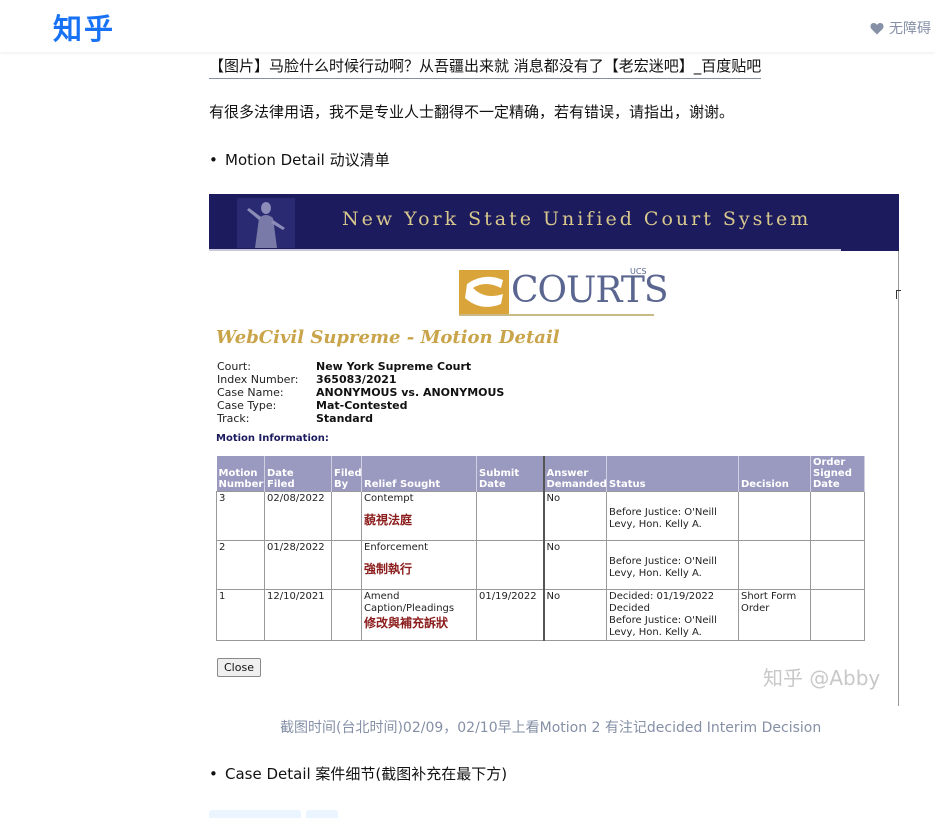 The image size is (935, 818). What do you see at coordinates (240, 615) in the screenshot?
I see `cell-number: 1` at bounding box center [240, 615].